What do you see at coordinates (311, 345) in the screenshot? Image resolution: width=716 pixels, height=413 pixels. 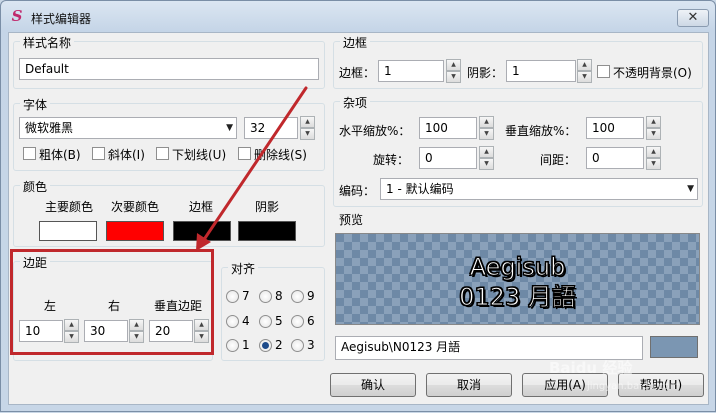 I see `align-label-3: 3` at bounding box center [311, 345].